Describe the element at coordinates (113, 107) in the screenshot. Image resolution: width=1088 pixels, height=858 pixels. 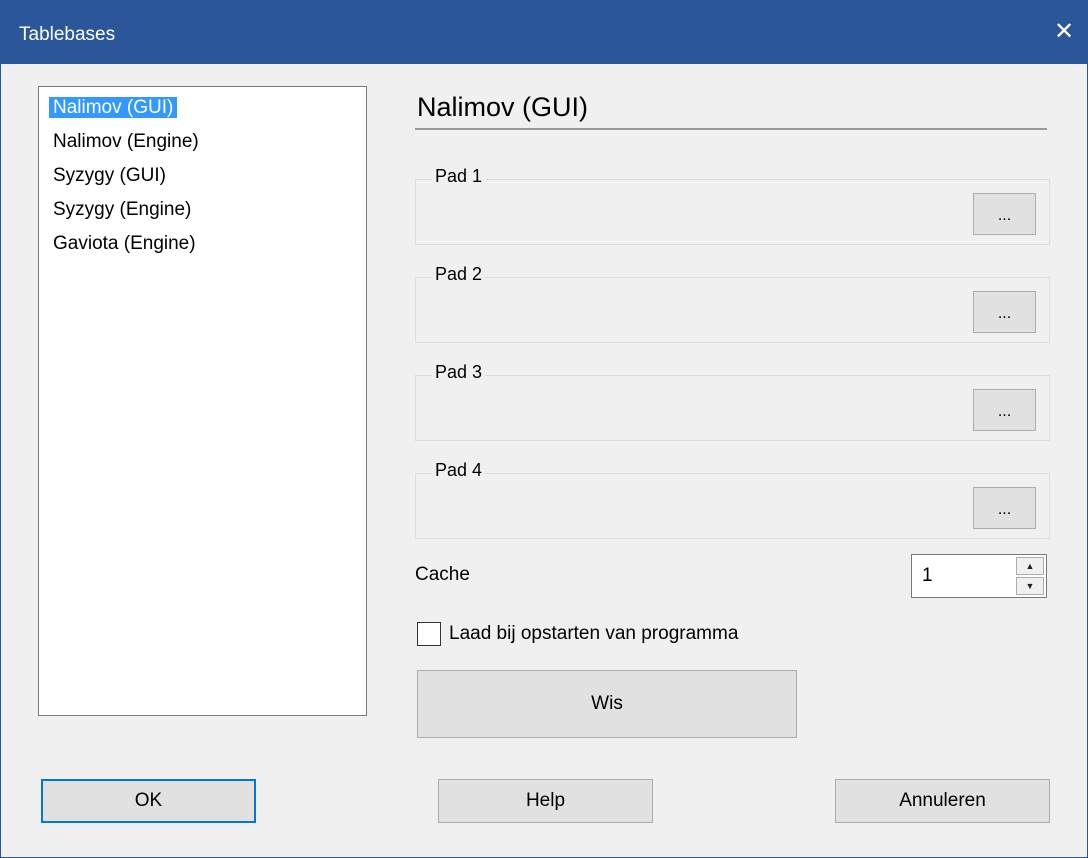
I see `list-item-label: Nalimov (GUI)` at that location.